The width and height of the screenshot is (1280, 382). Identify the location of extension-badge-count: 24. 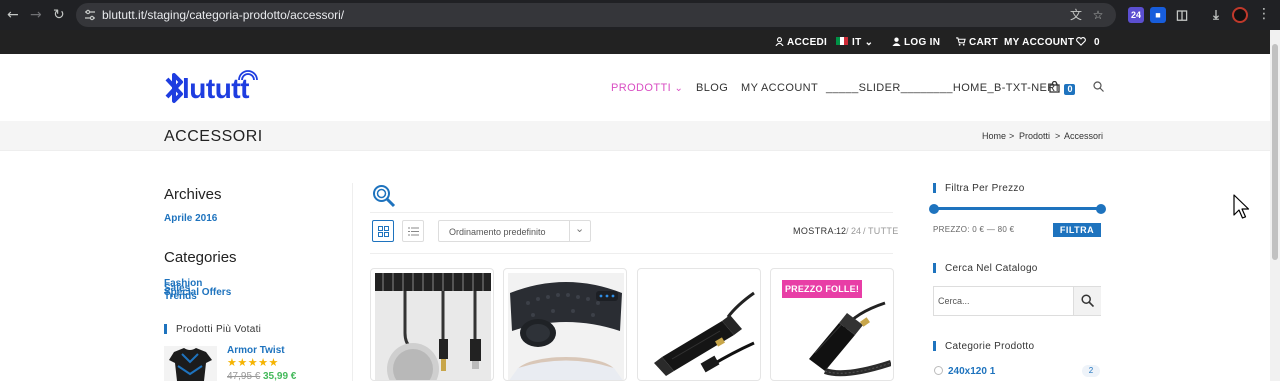
(1135, 15).